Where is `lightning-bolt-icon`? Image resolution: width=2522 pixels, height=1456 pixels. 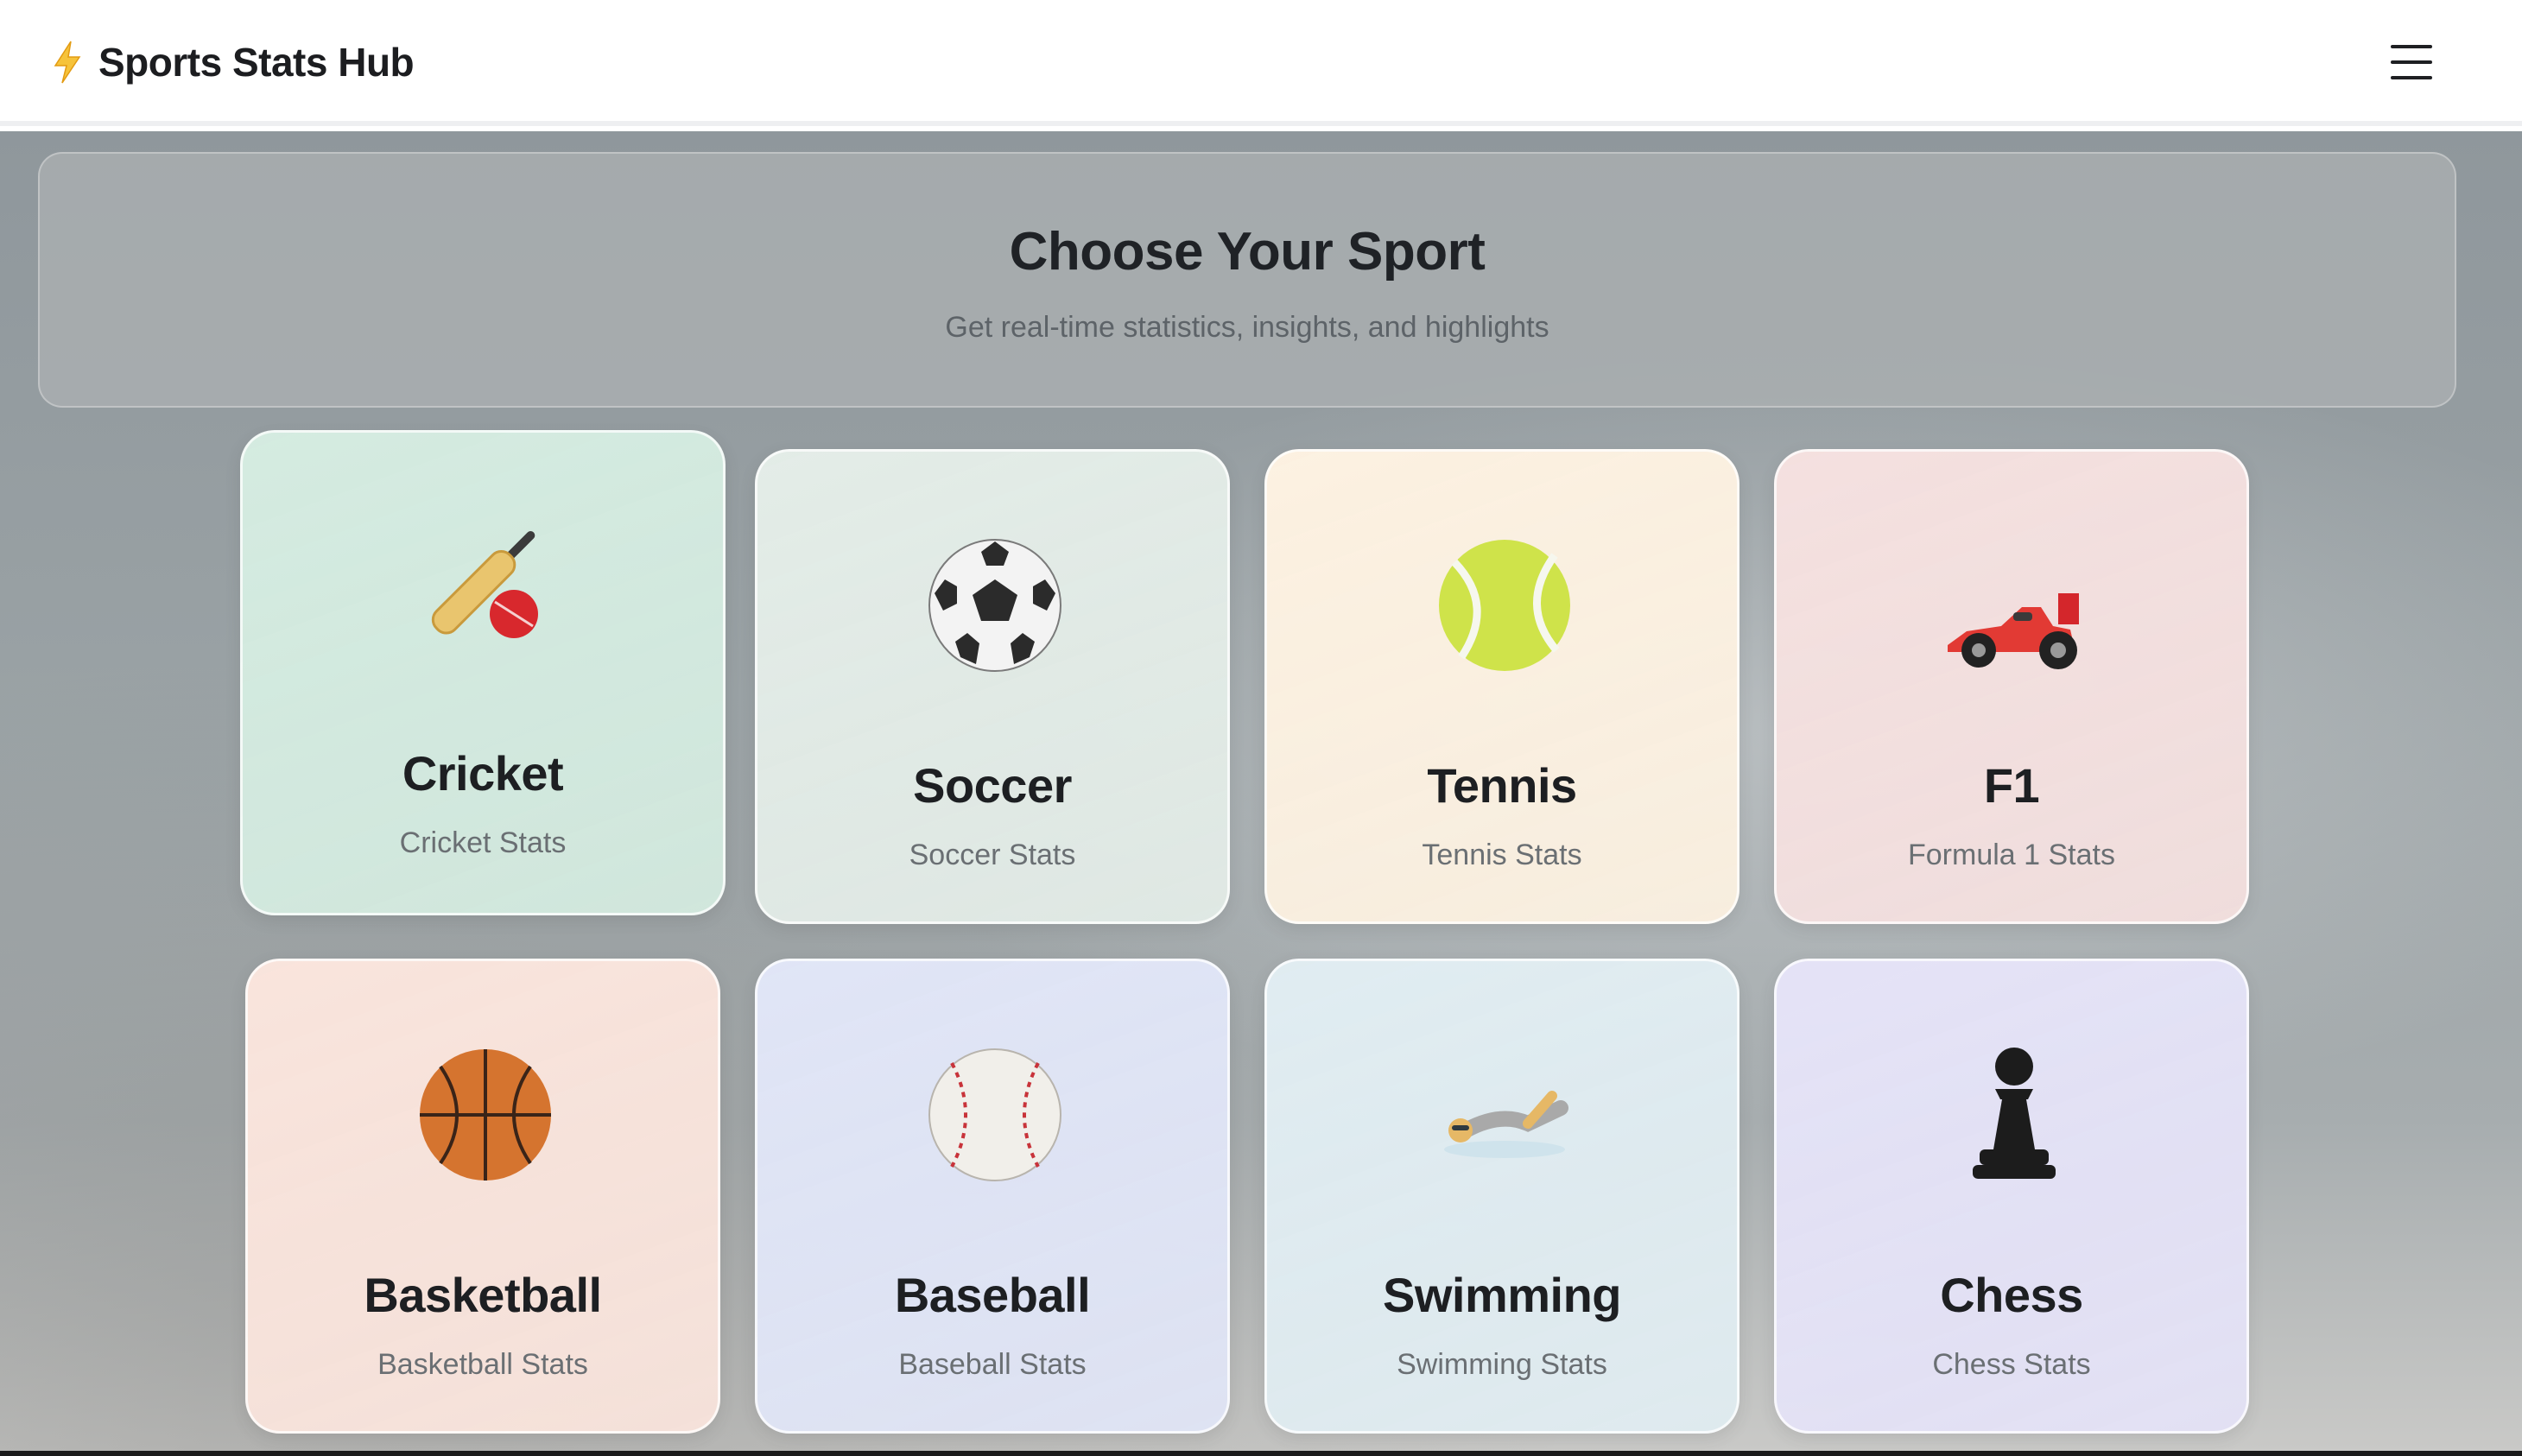 lightning-bolt-icon is located at coordinates (68, 62).